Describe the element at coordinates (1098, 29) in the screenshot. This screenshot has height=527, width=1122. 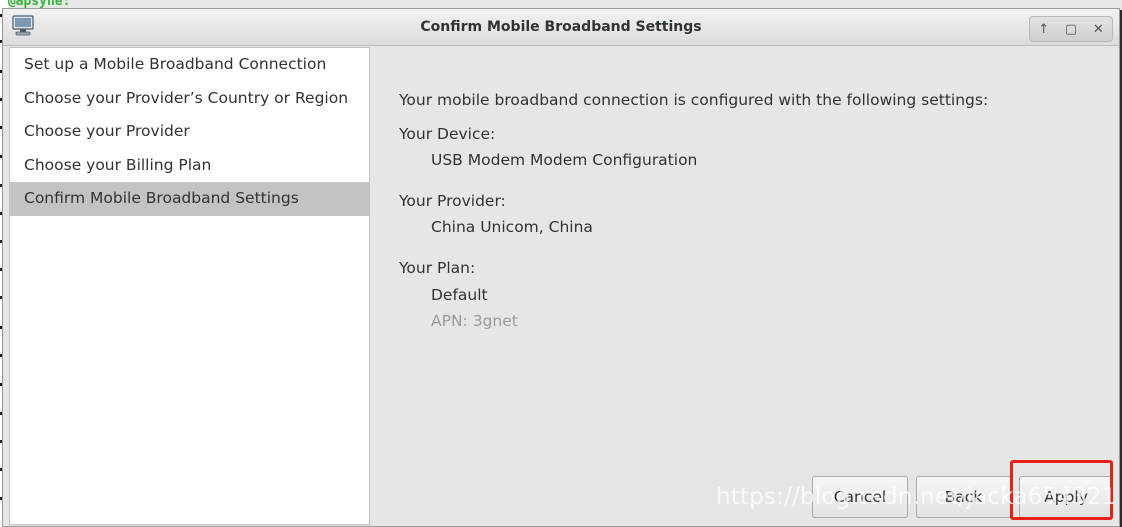
I see `close-icon: ✕` at that location.